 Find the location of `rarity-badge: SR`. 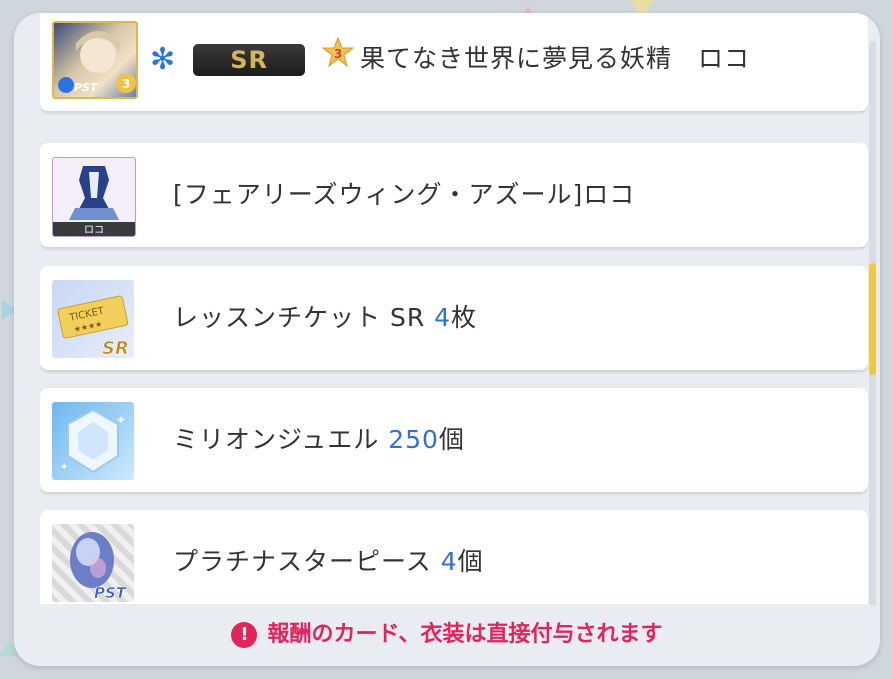

rarity-badge: SR is located at coordinates (249, 60).